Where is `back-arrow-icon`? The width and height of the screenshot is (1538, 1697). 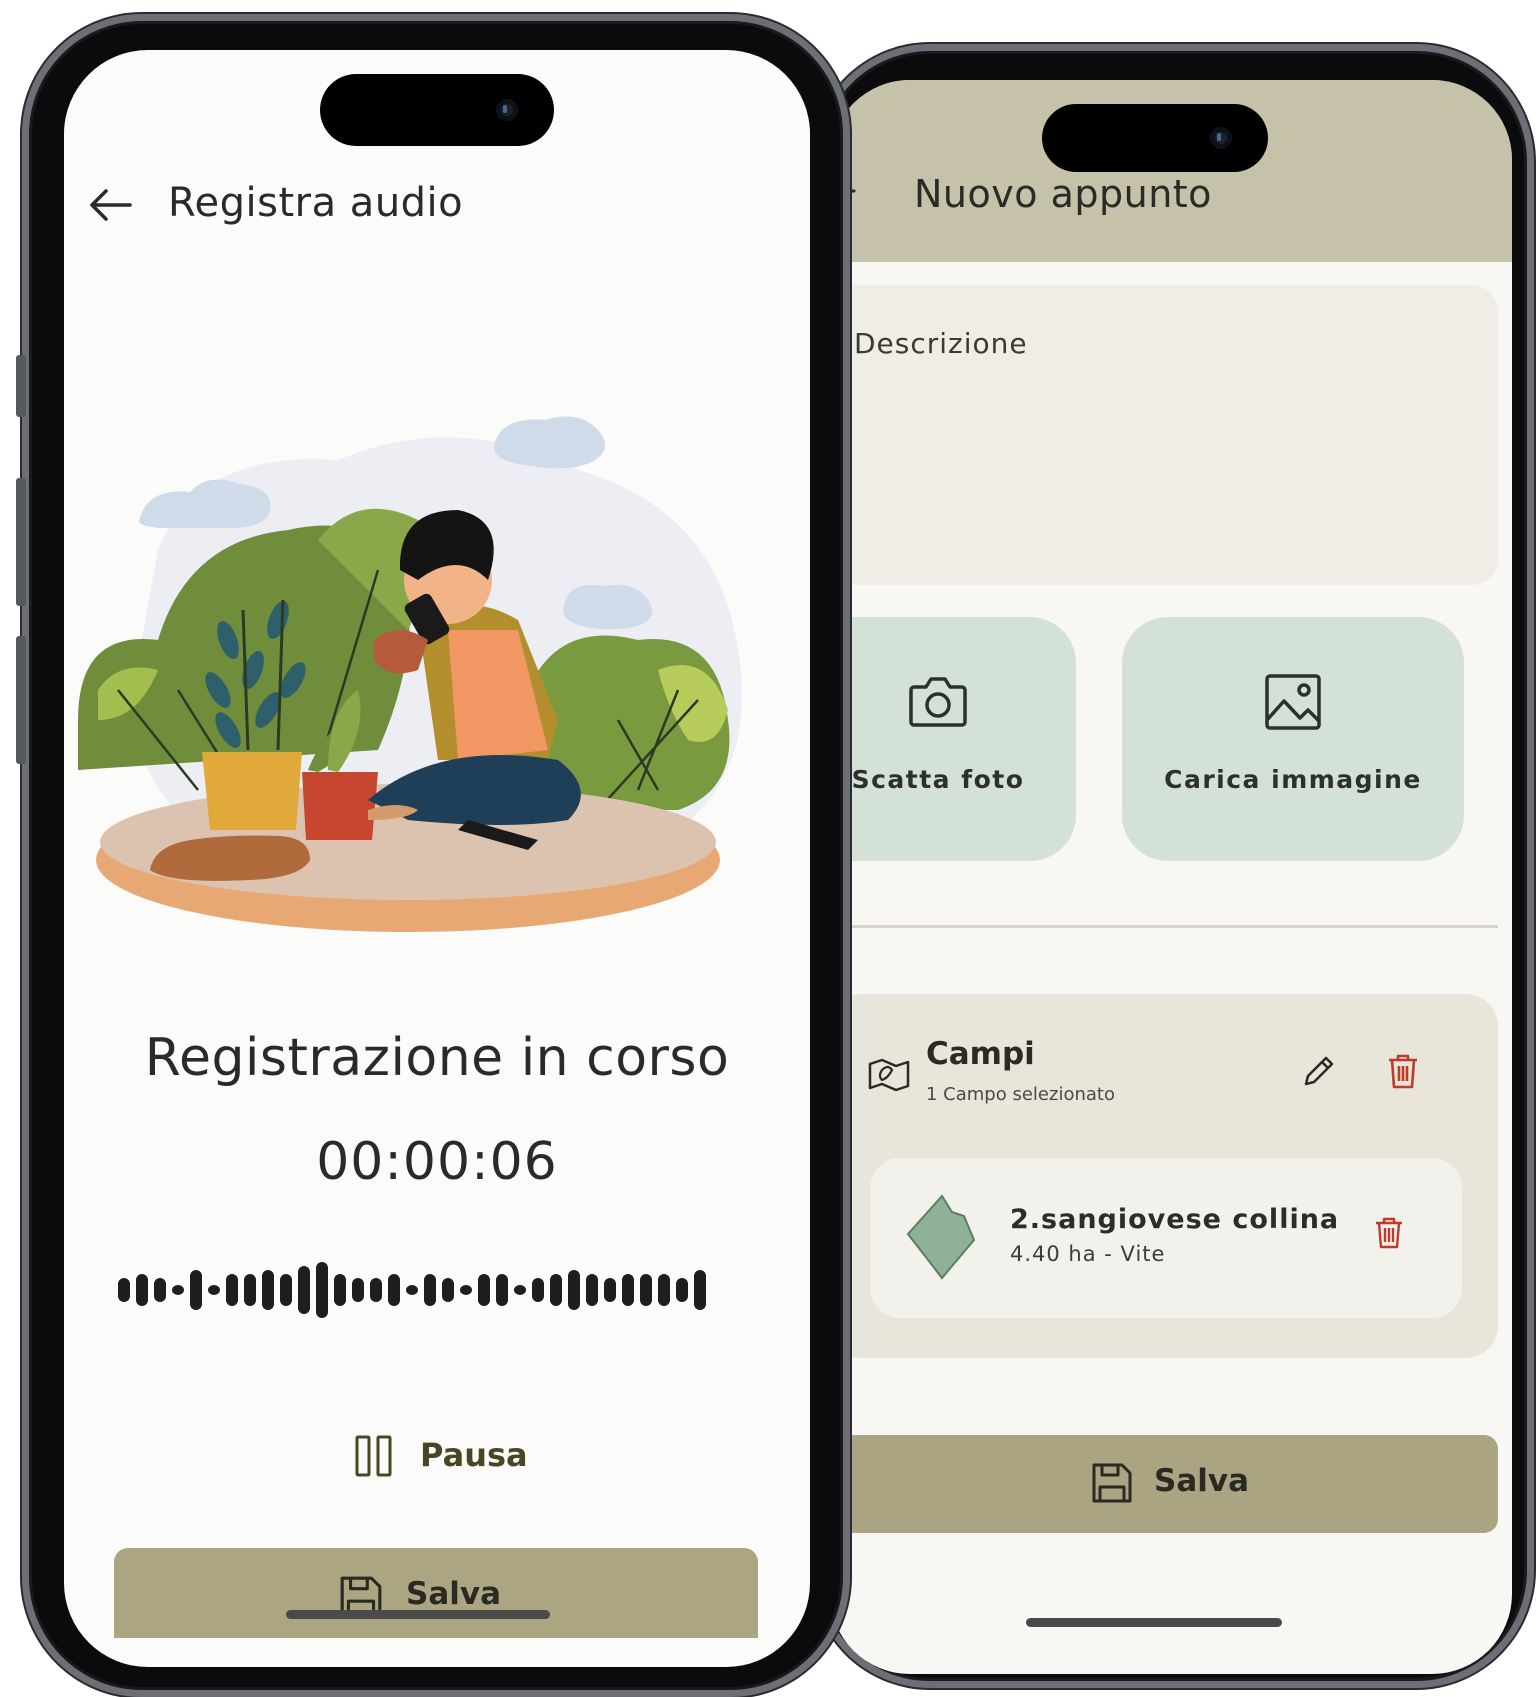
back-arrow-icon is located at coordinates (110, 205).